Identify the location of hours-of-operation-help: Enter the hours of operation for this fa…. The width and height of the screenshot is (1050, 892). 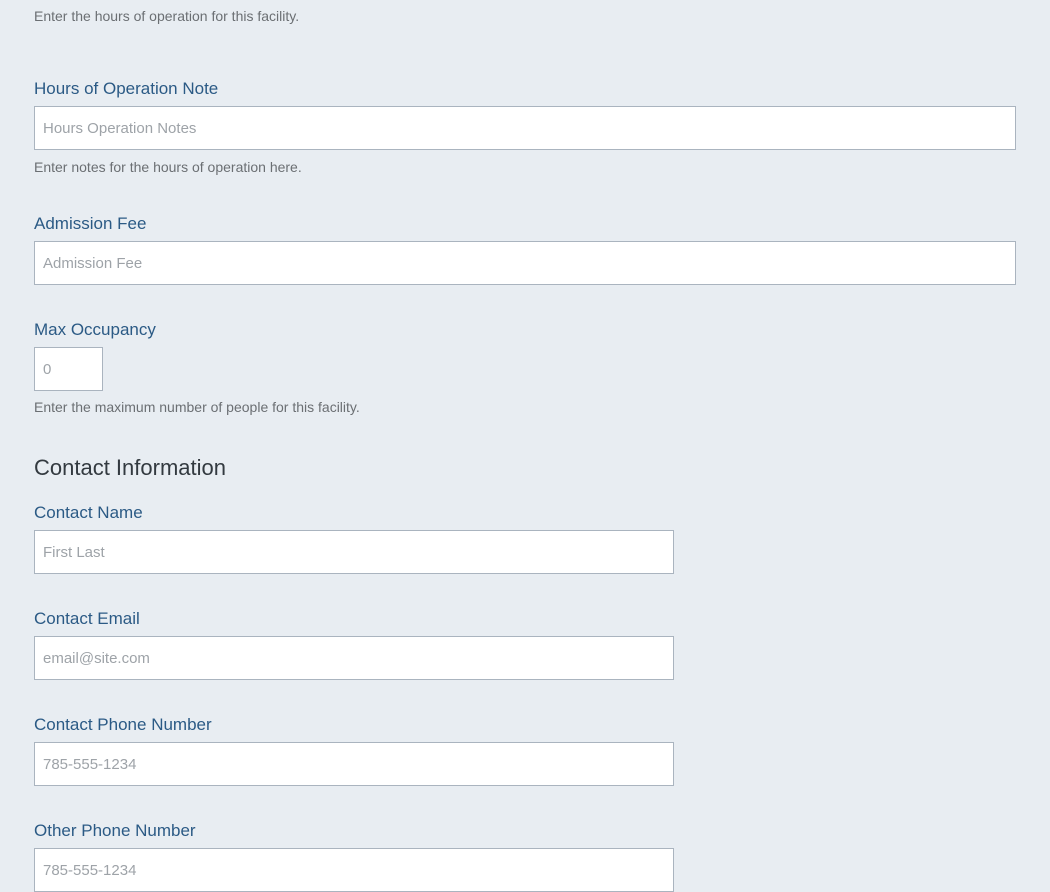
(167, 16).